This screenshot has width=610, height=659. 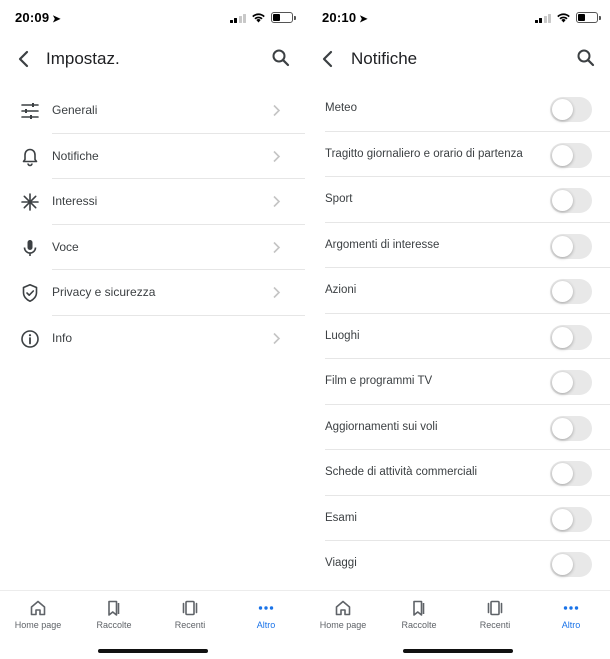 I want to click on notification-setting-row: Meteo, so click(x=457, y=109).